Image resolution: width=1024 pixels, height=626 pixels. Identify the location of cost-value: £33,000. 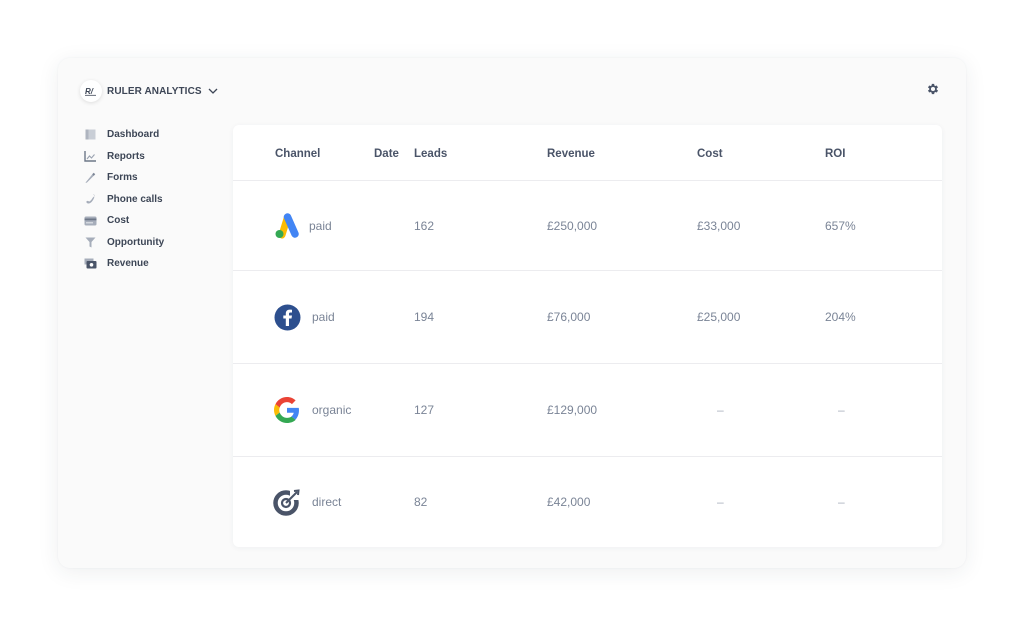
(719, 225).